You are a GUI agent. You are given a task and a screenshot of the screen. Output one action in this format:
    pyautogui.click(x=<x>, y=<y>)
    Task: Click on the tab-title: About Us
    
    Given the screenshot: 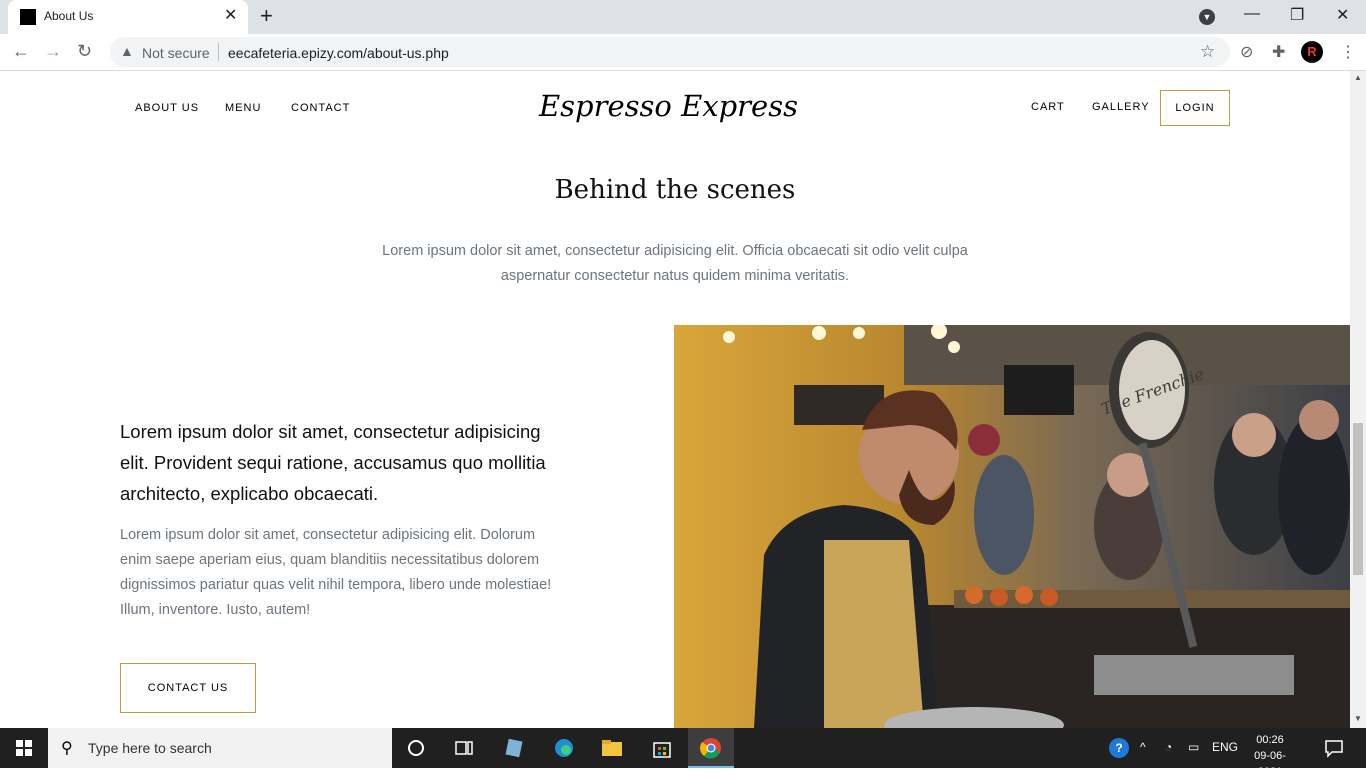 What is the action you would take?
    pyautogui.click(x=69, y=16)
    